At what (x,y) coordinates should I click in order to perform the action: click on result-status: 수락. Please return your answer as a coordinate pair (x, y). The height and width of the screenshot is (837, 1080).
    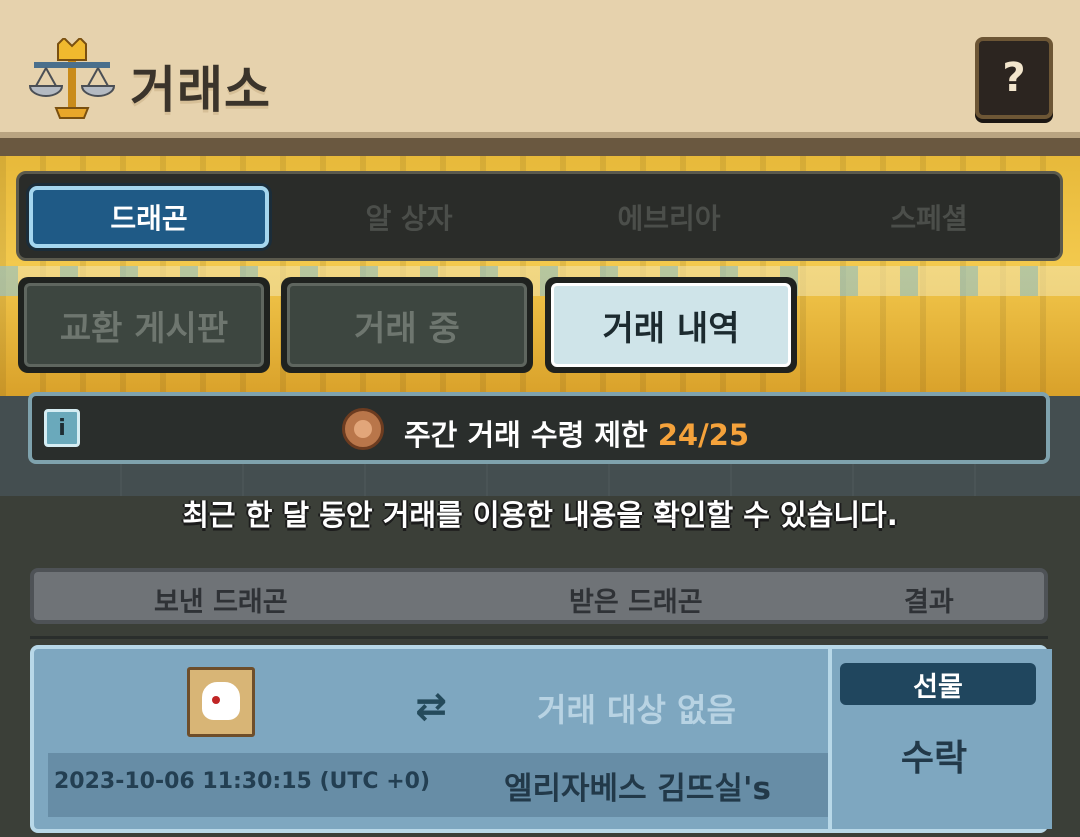
    Looking at the image, I should click on (934, 758).